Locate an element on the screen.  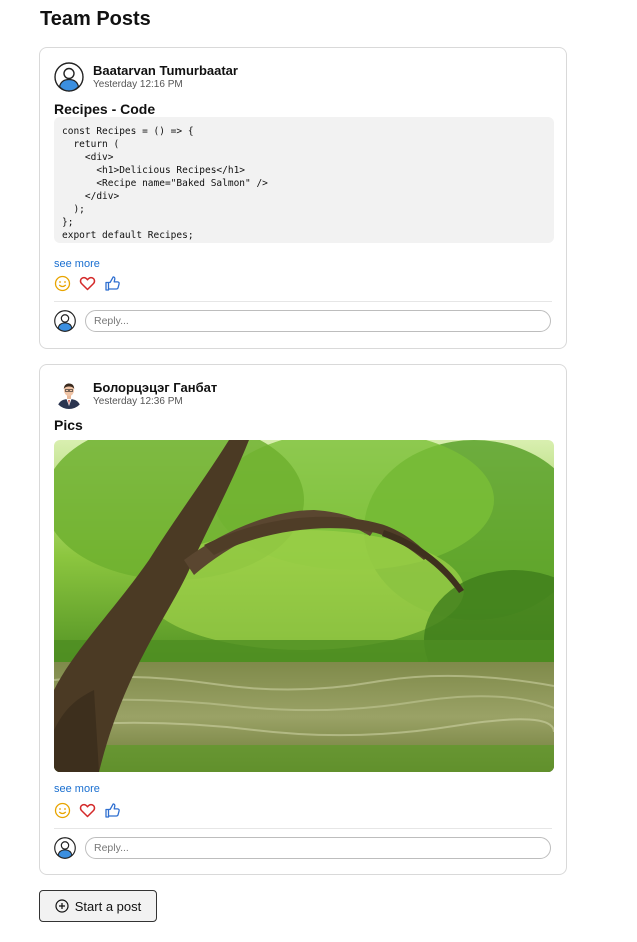
code-line: ); is located at coordinates (73, 209).